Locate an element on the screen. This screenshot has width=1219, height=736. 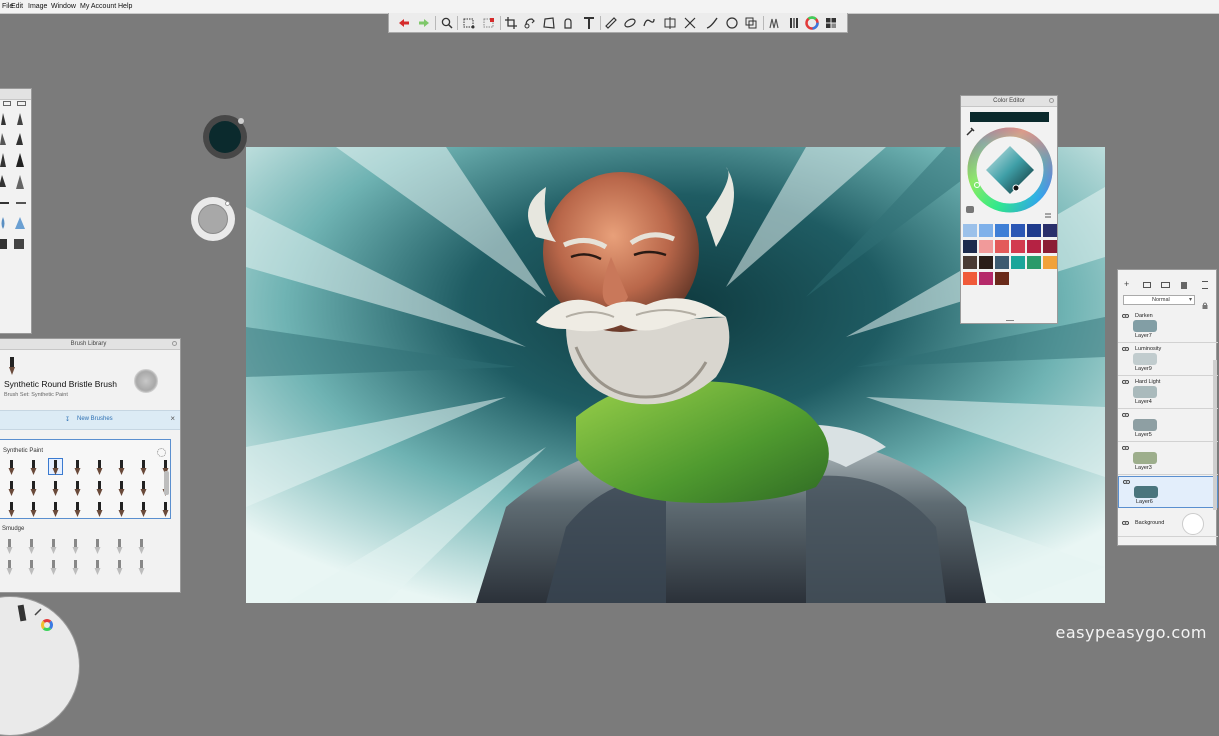
menu-edit: Edit is located at coordinates (17, 7).